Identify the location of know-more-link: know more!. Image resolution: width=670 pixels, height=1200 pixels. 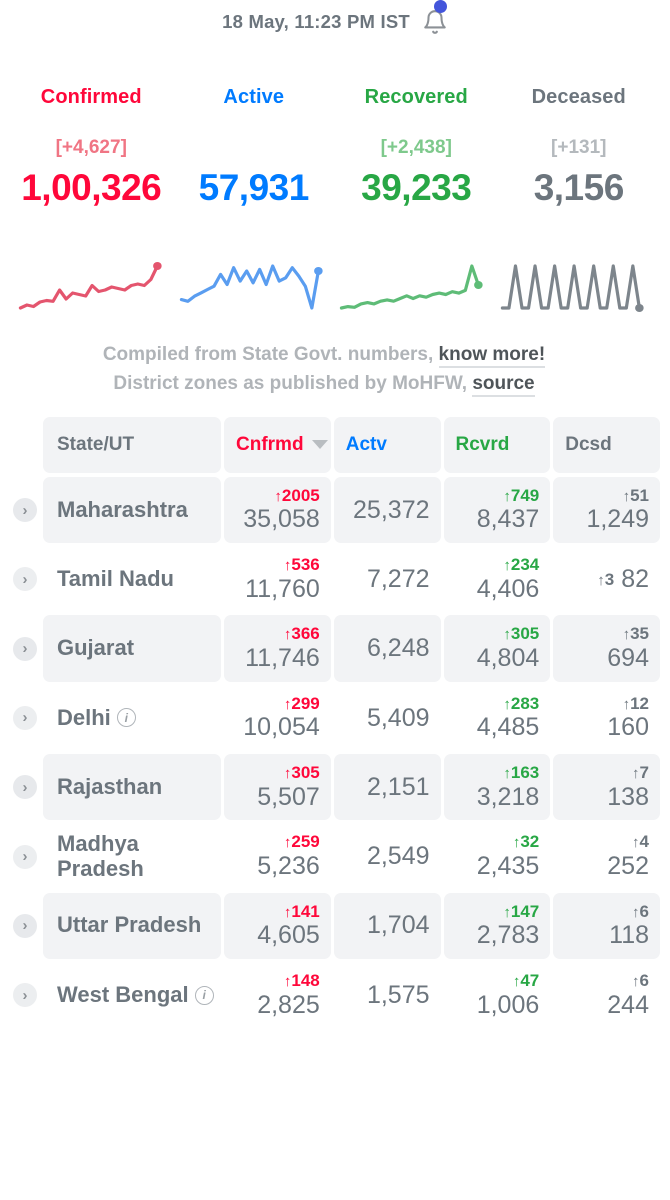
(492, 356).